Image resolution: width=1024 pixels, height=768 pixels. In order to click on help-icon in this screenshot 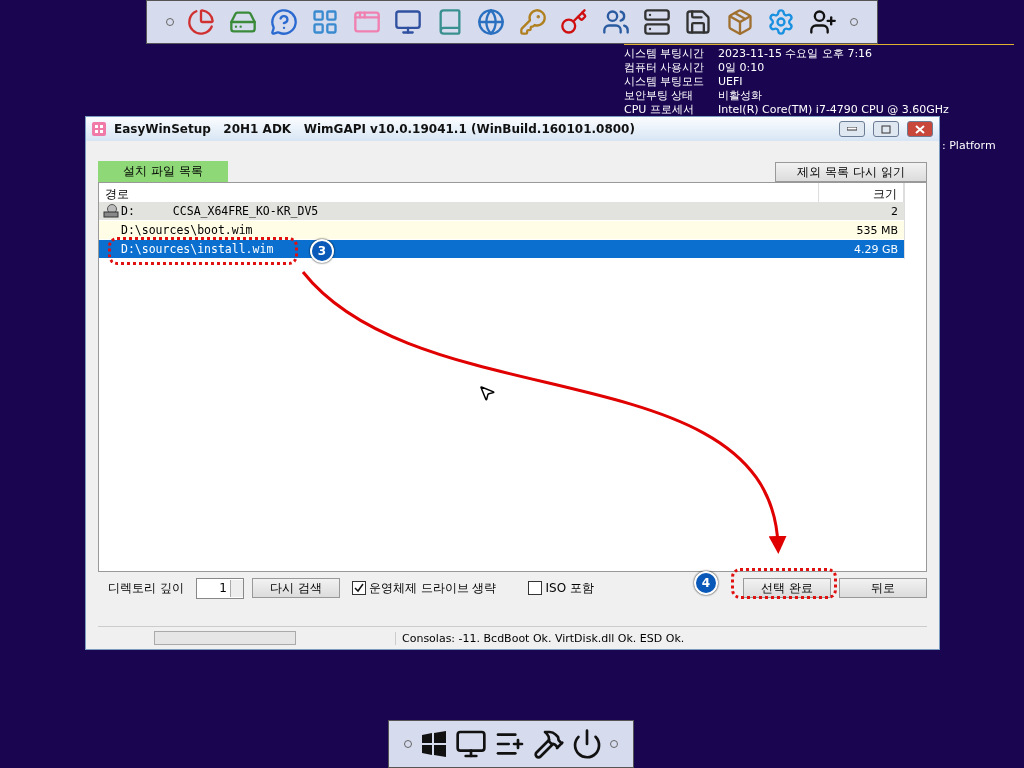, I will do `click(284, 22)`.